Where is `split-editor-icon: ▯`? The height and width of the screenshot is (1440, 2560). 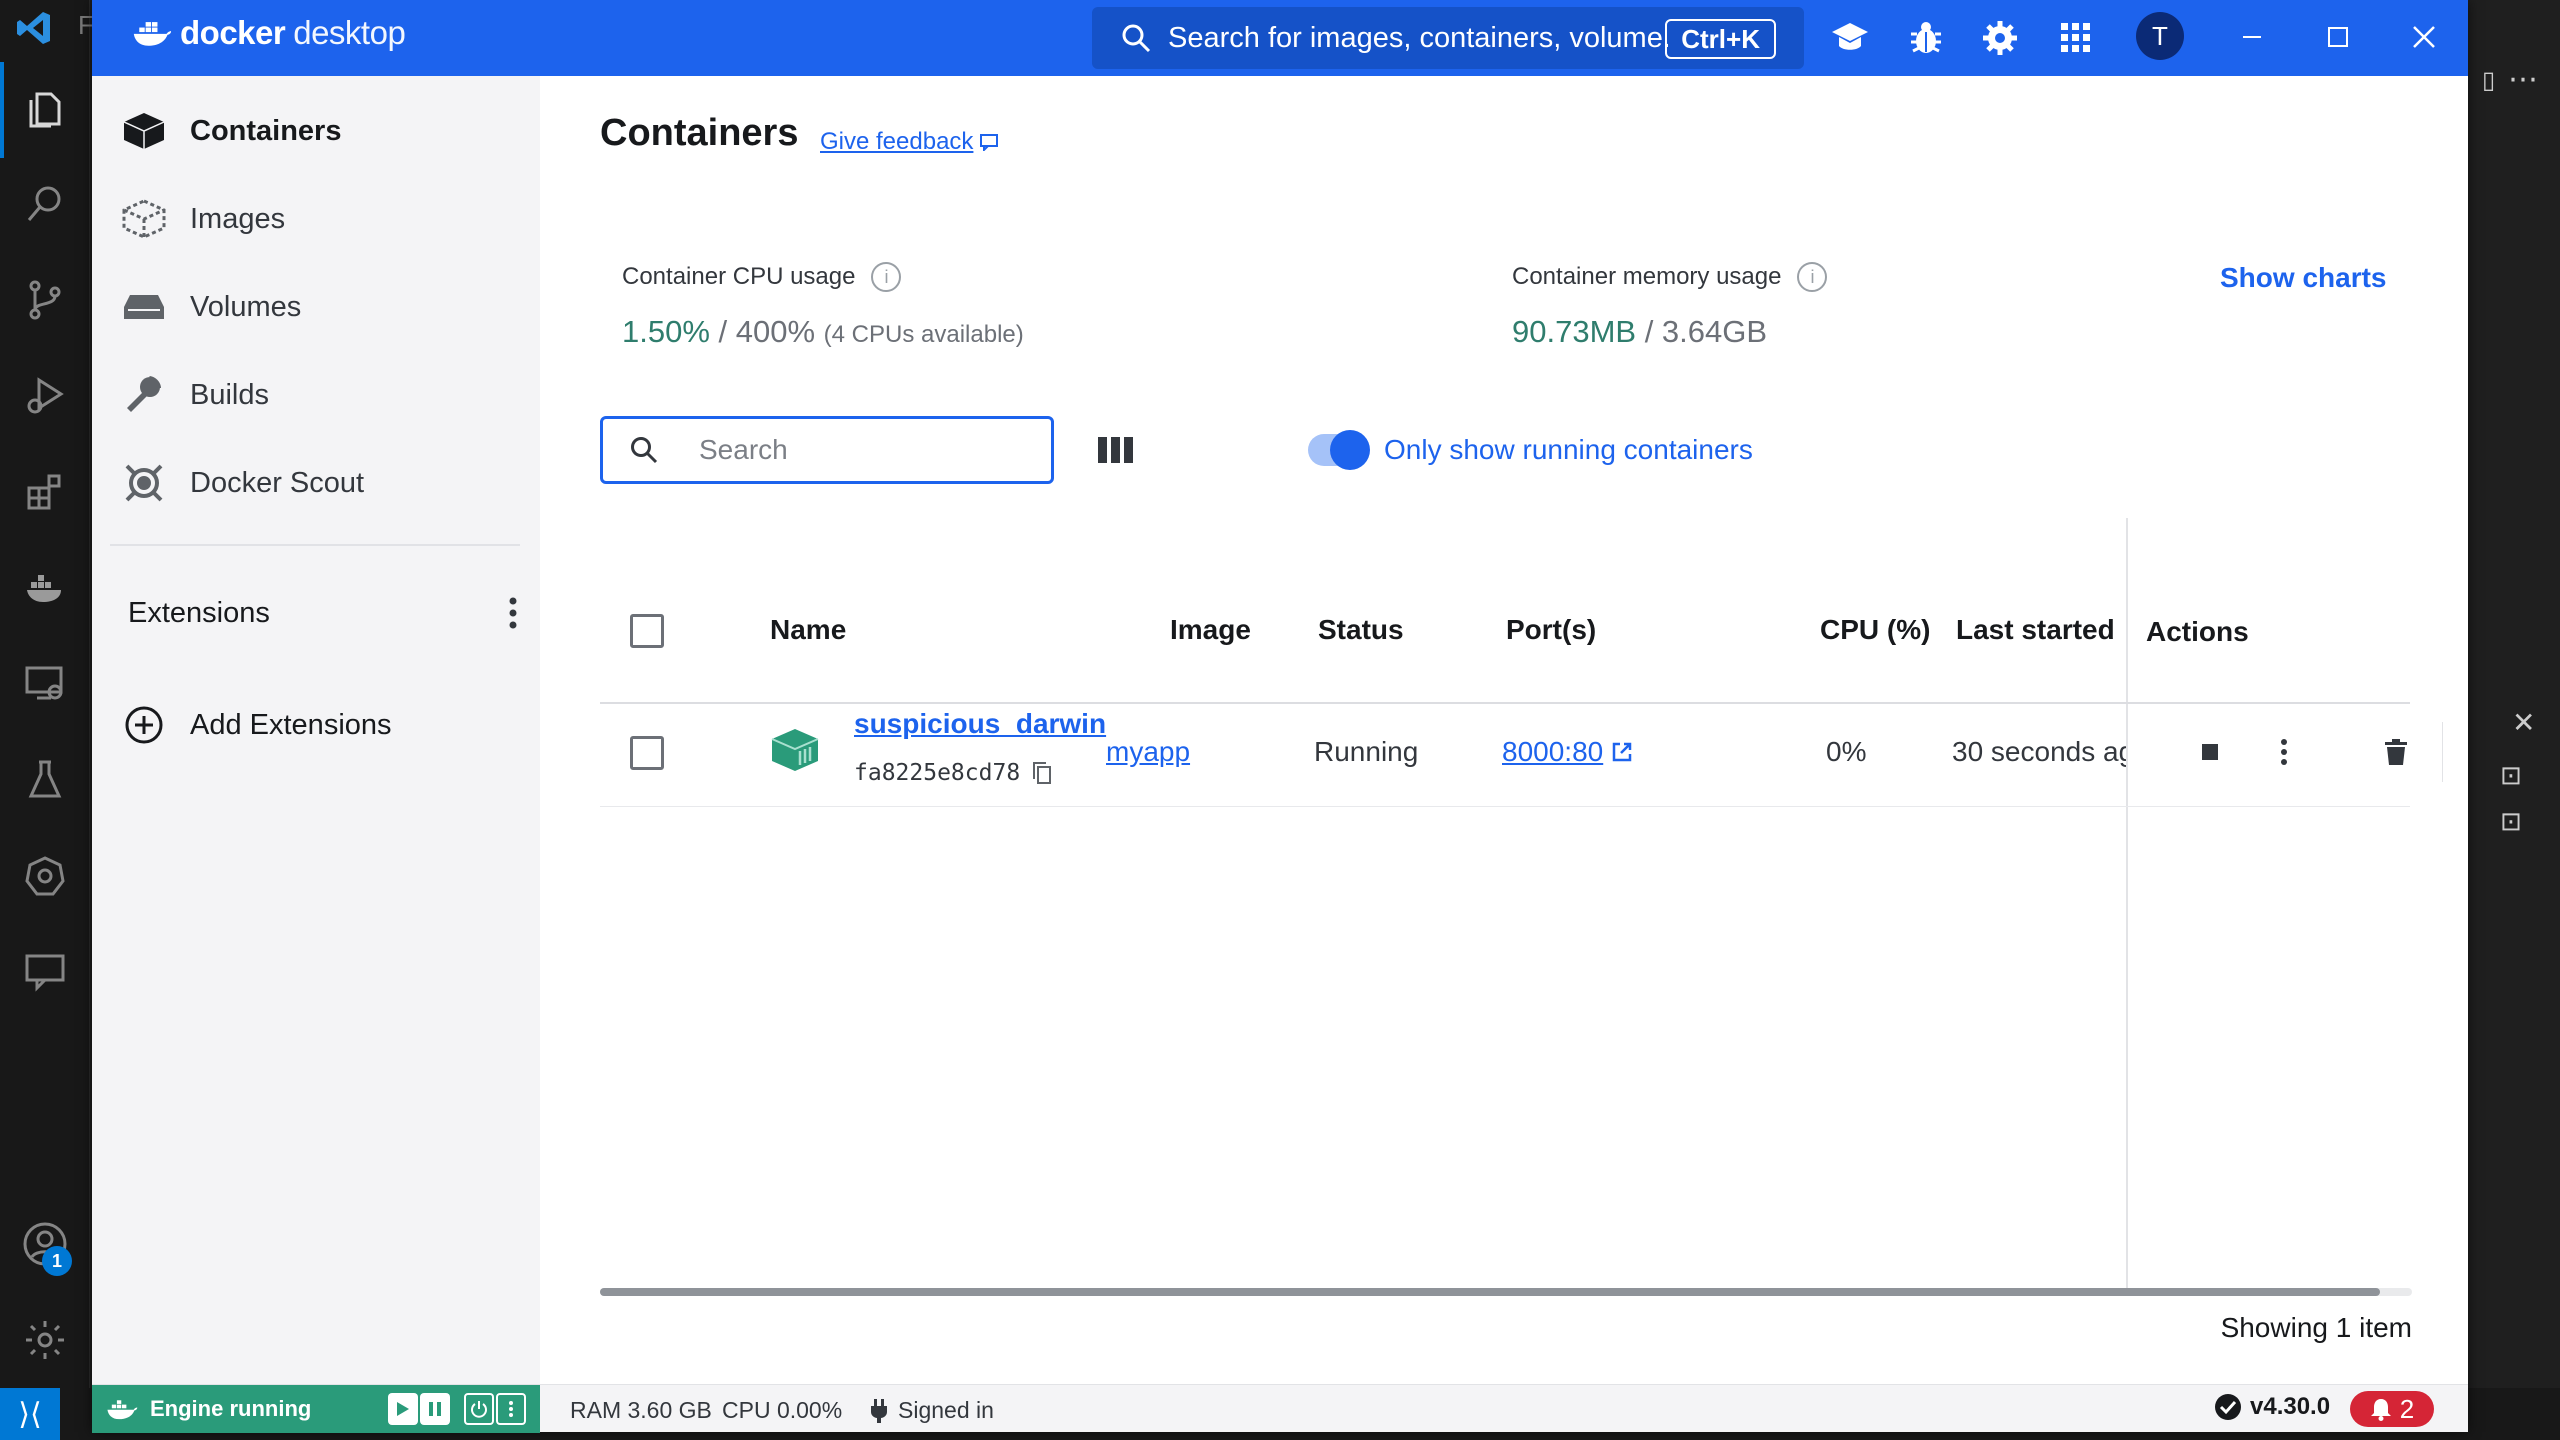
split-editor-icon: ▯ is located at coordinates (2488, 80).